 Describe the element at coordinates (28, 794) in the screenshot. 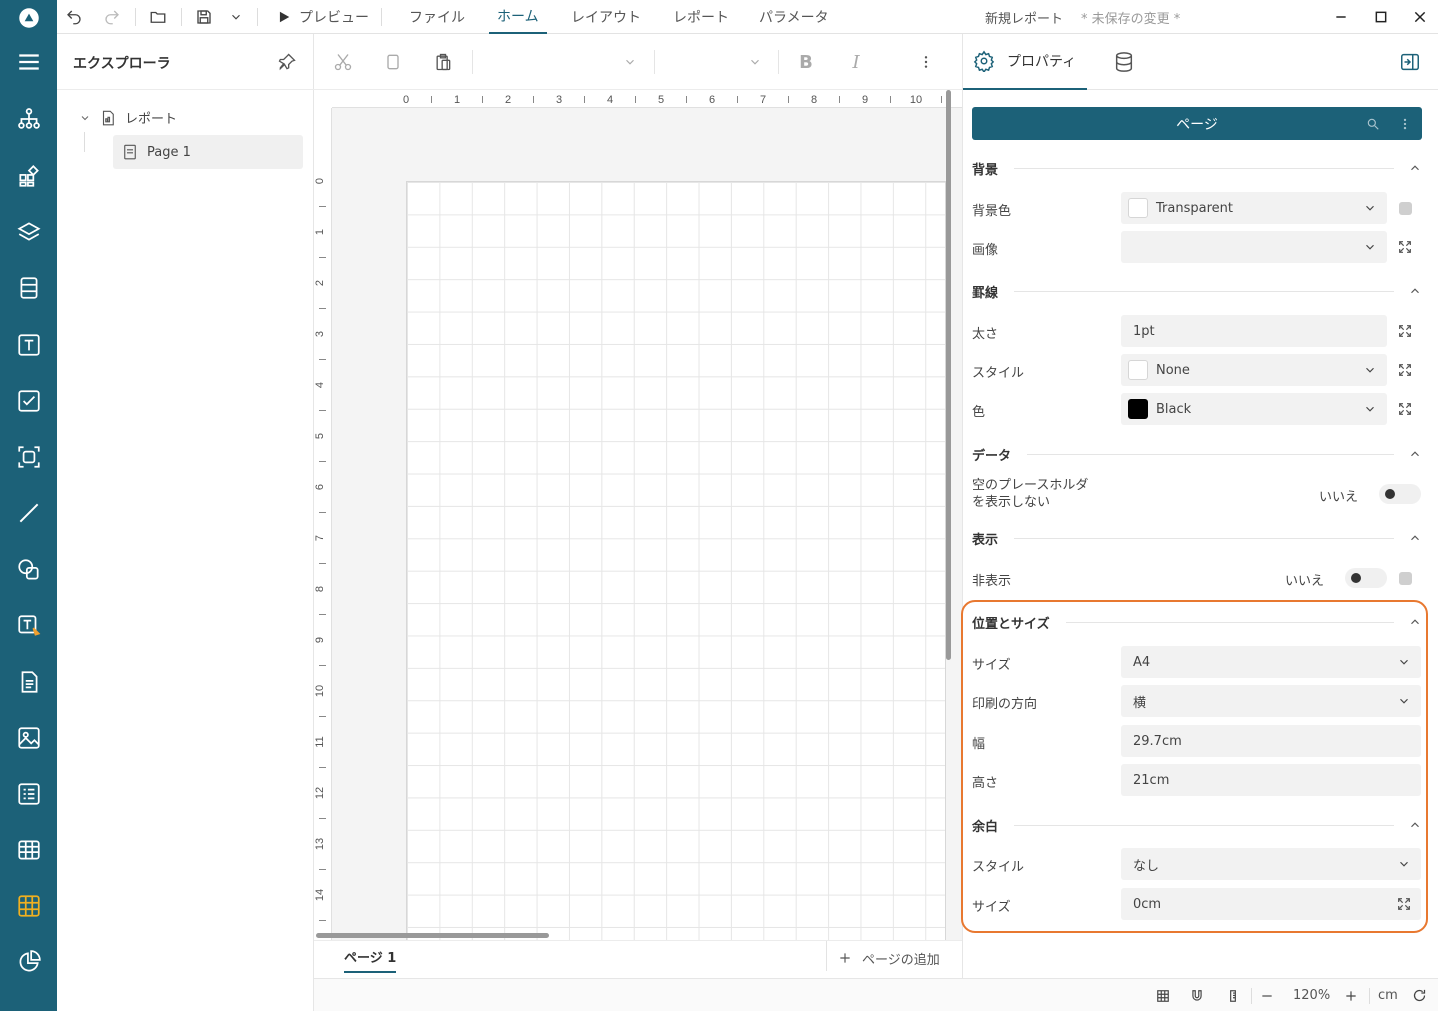

I see `list-icon` at that location.